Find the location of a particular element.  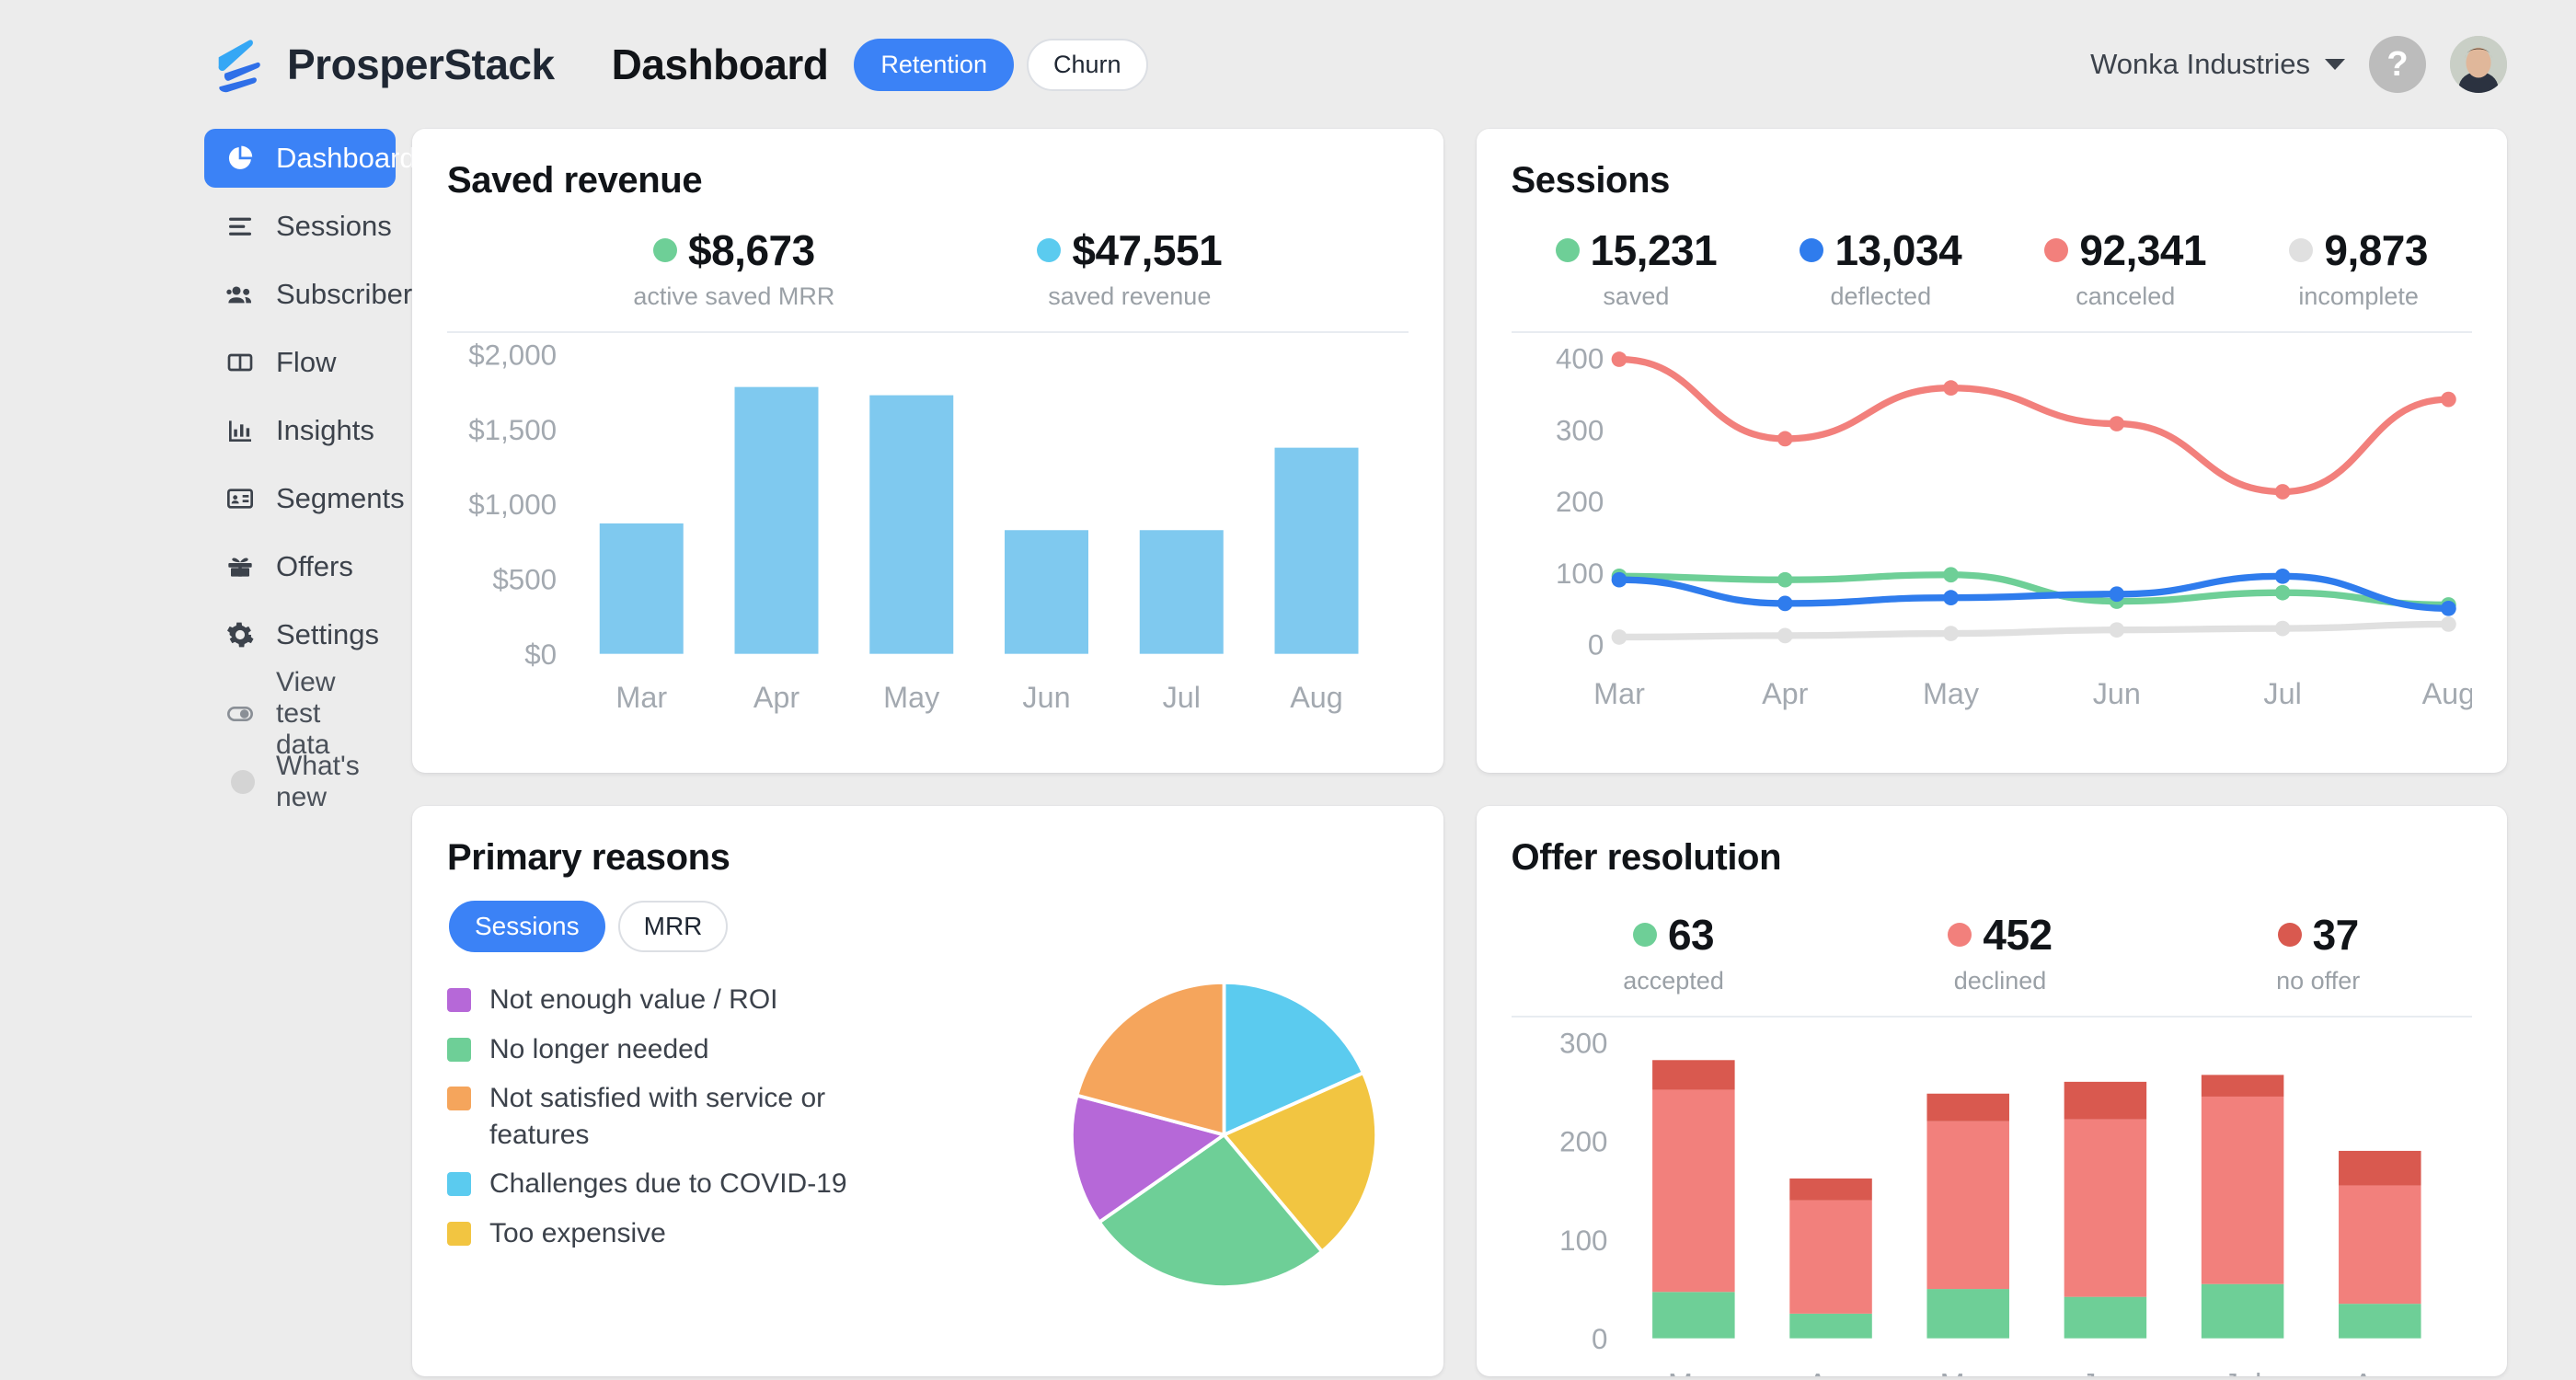

sidebar-item-insights: Insights is located at coordinates (300, 430).